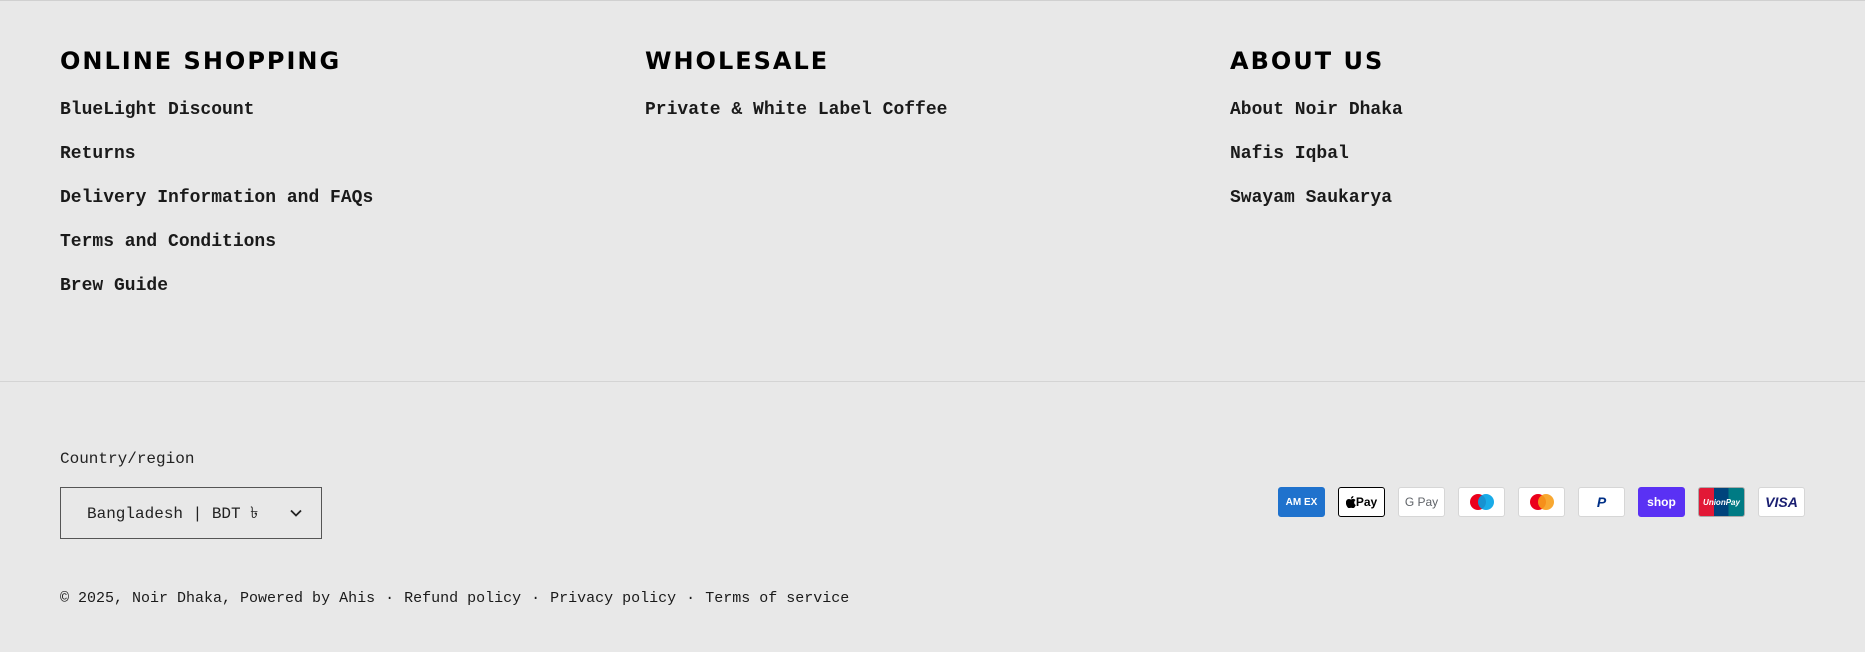 This screenshot has width=1865, height=652. Describe the element at coordinates (1732, 502) in the screenshot. I see `unionpay-label-2: Pay` at that location.